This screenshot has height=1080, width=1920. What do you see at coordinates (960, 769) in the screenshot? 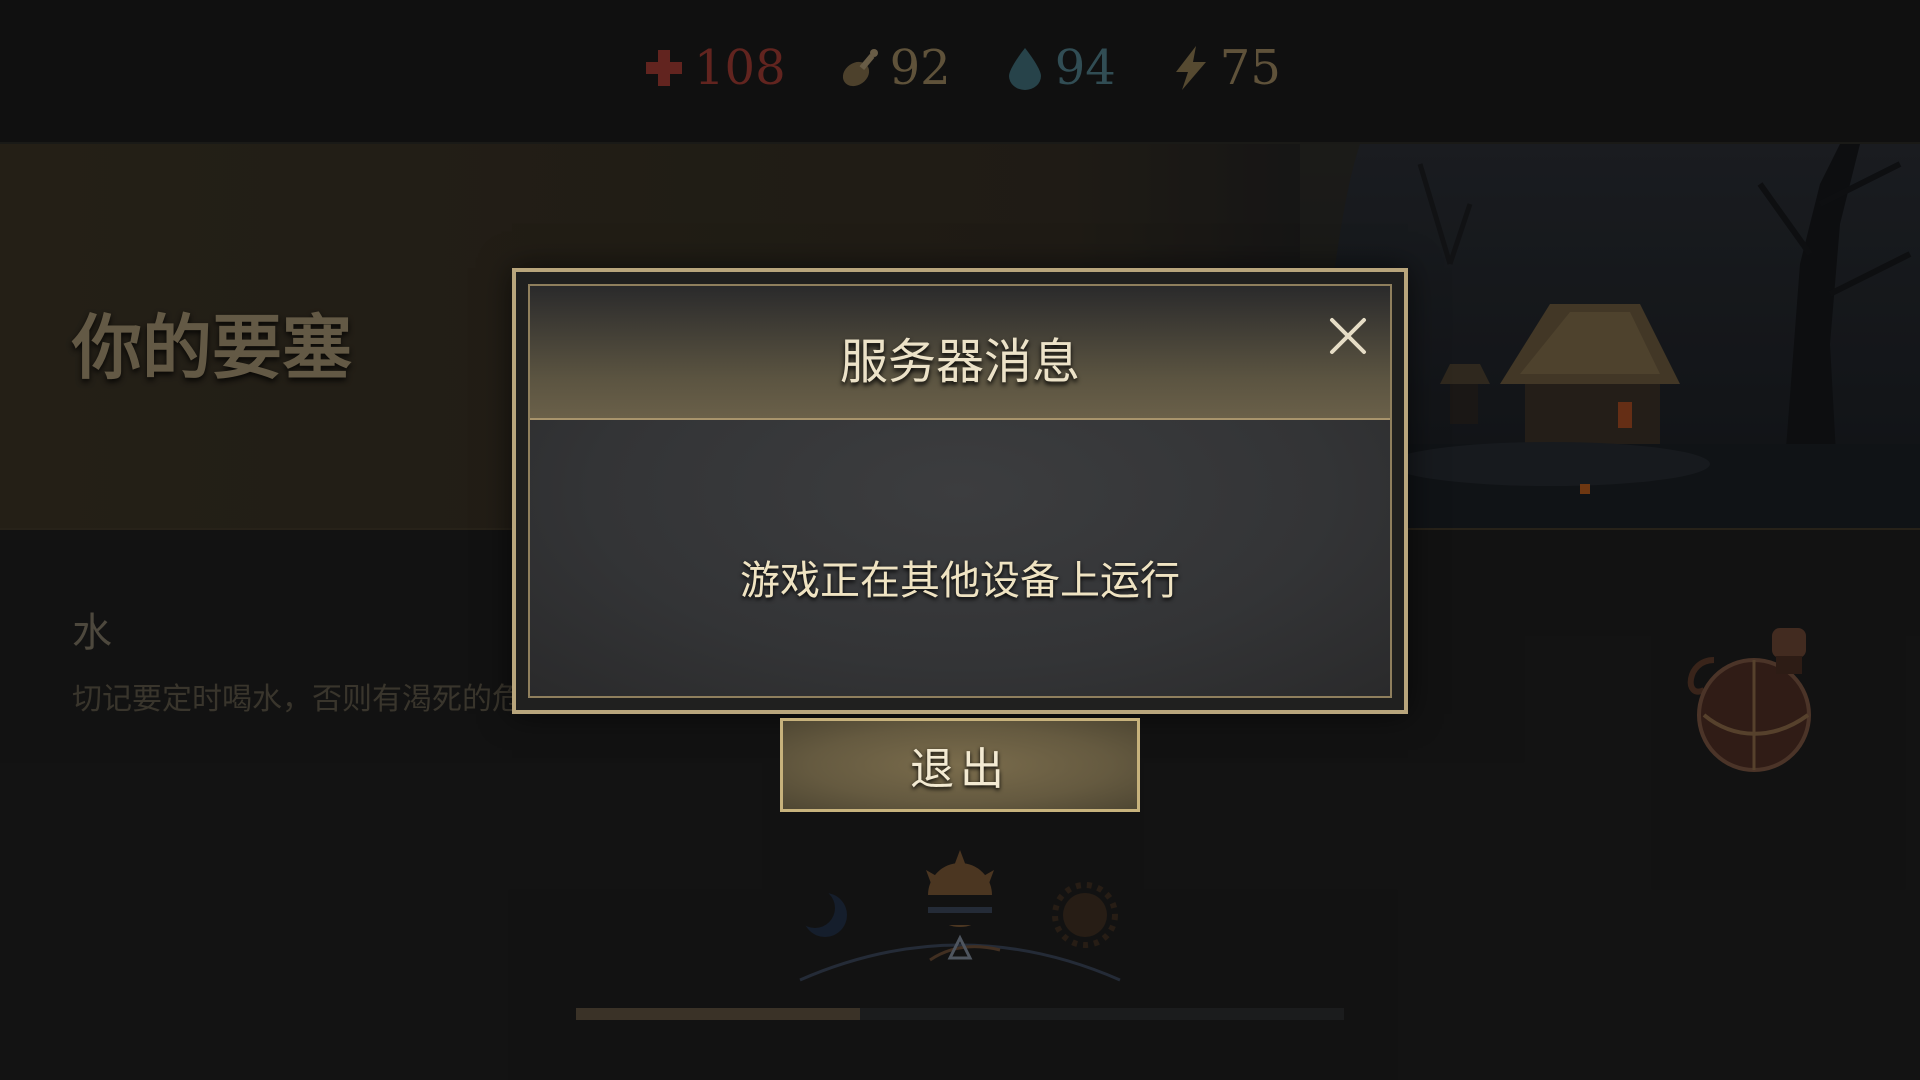
I see `exit-button-label: 退出` at bounding box center [960, 769].